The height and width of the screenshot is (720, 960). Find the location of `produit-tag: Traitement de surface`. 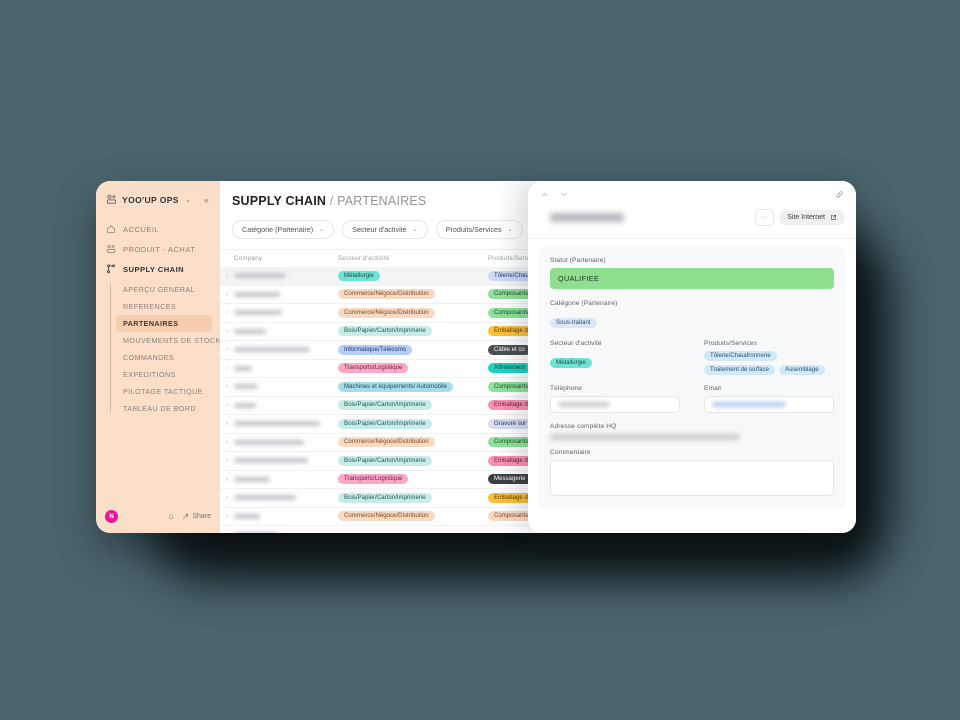

produit-tag: Traitement de surface is located at coordinates (740, 370).